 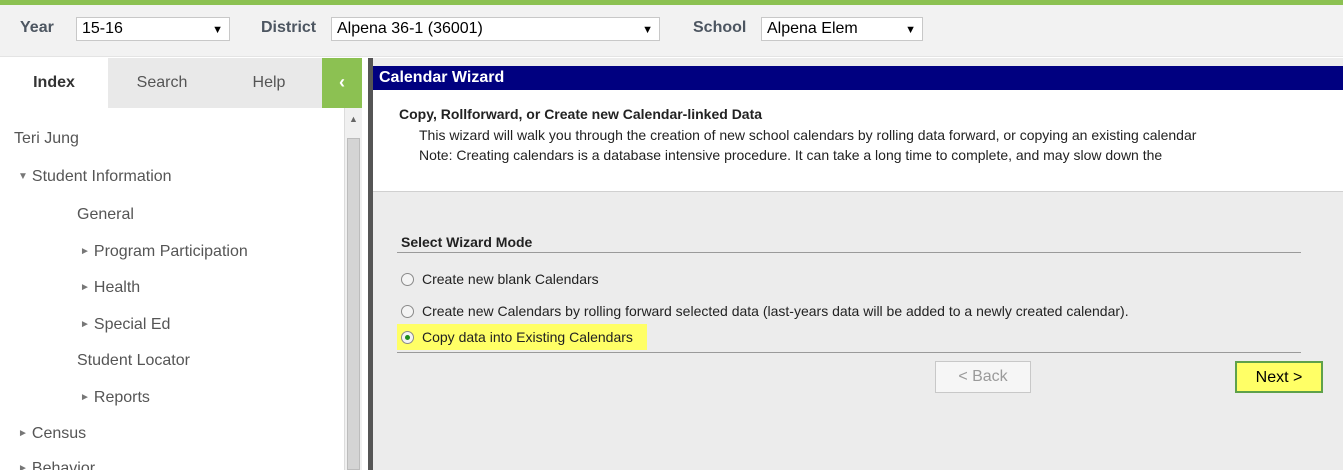 I want to click on school-select: Alpena Elem ▼, so click(x=842, y=29).